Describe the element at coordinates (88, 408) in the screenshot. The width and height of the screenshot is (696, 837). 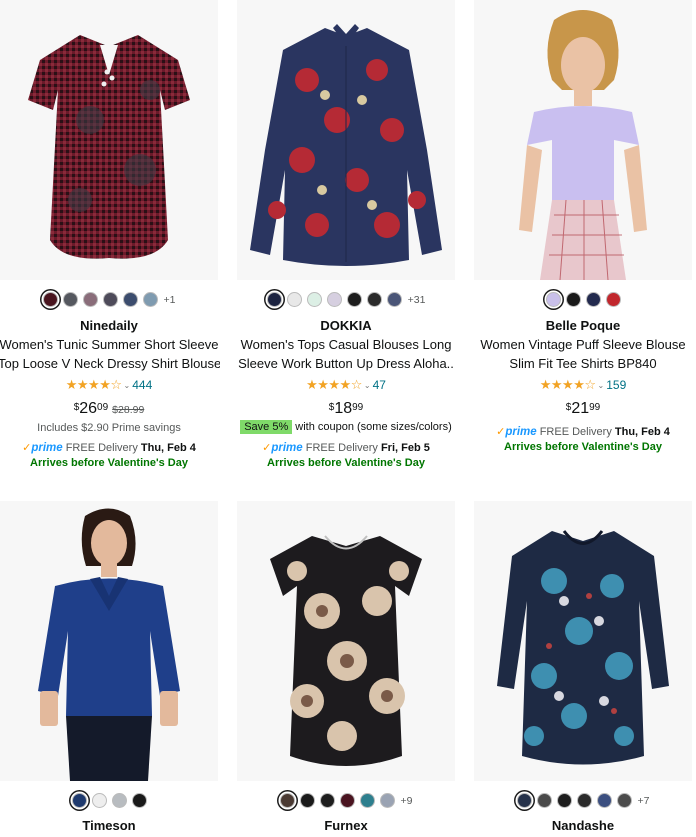
I see `price-whole: 26` at that location.